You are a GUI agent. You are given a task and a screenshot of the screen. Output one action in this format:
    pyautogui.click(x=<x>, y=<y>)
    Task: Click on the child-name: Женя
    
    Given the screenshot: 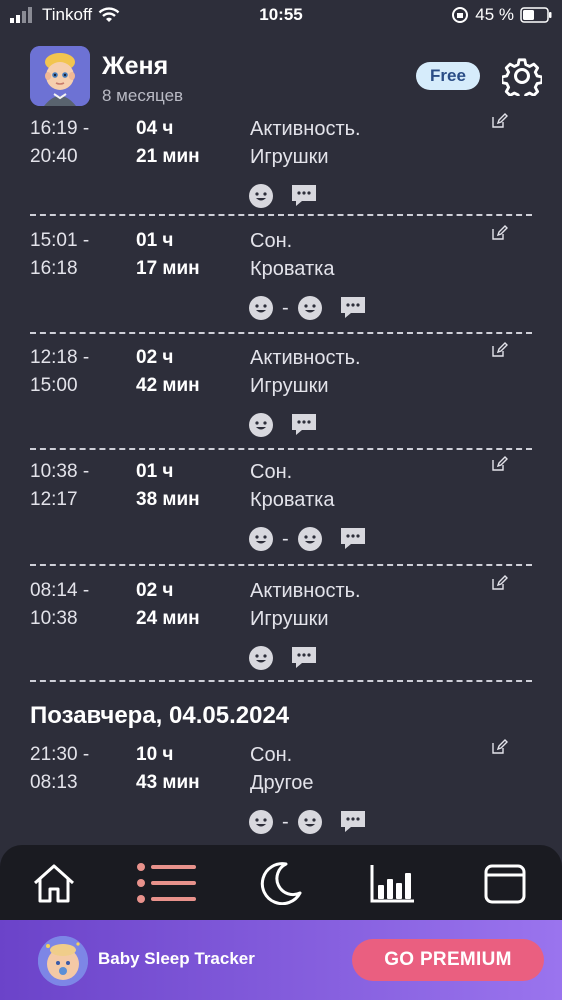 What is the action you would take?
    pyautogui.click(x=135, y=66)
    